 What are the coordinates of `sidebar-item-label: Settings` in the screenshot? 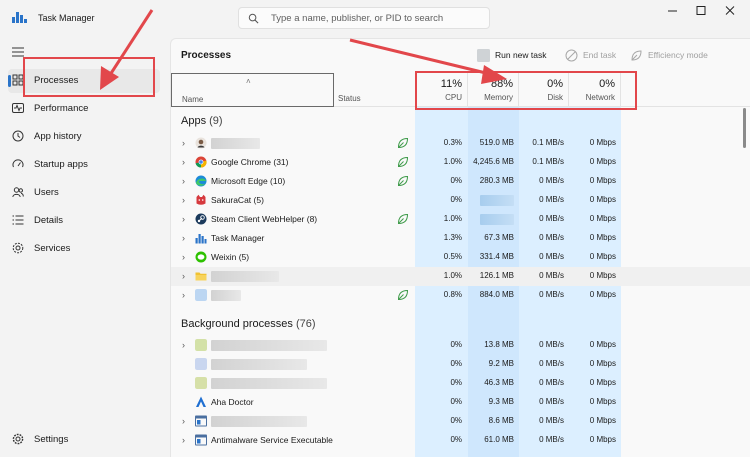 It's located at (51, 439).